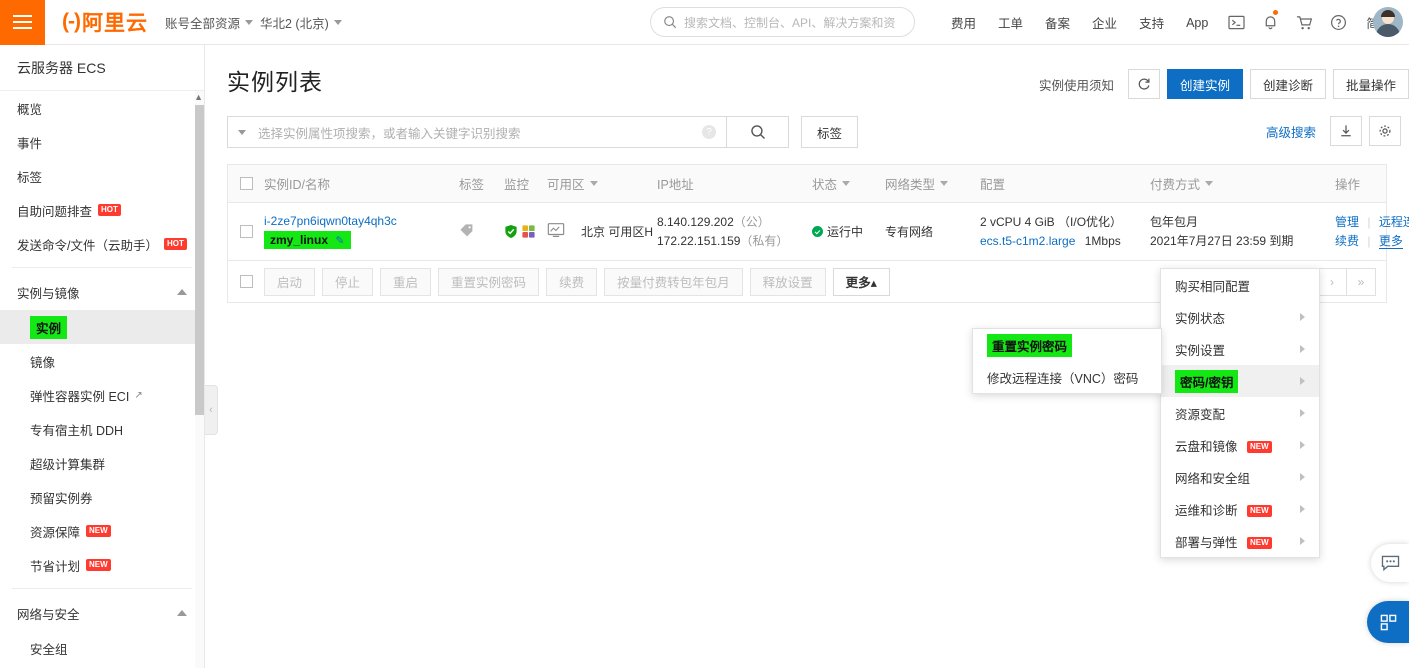 The height and width of the screenshot is (668, 1409). What do you see at coordinates (102, 565) in the screenshot?
I see `sidebar-item-savings-plan: 节省计划 NEW` at bounding box center [102, 565].